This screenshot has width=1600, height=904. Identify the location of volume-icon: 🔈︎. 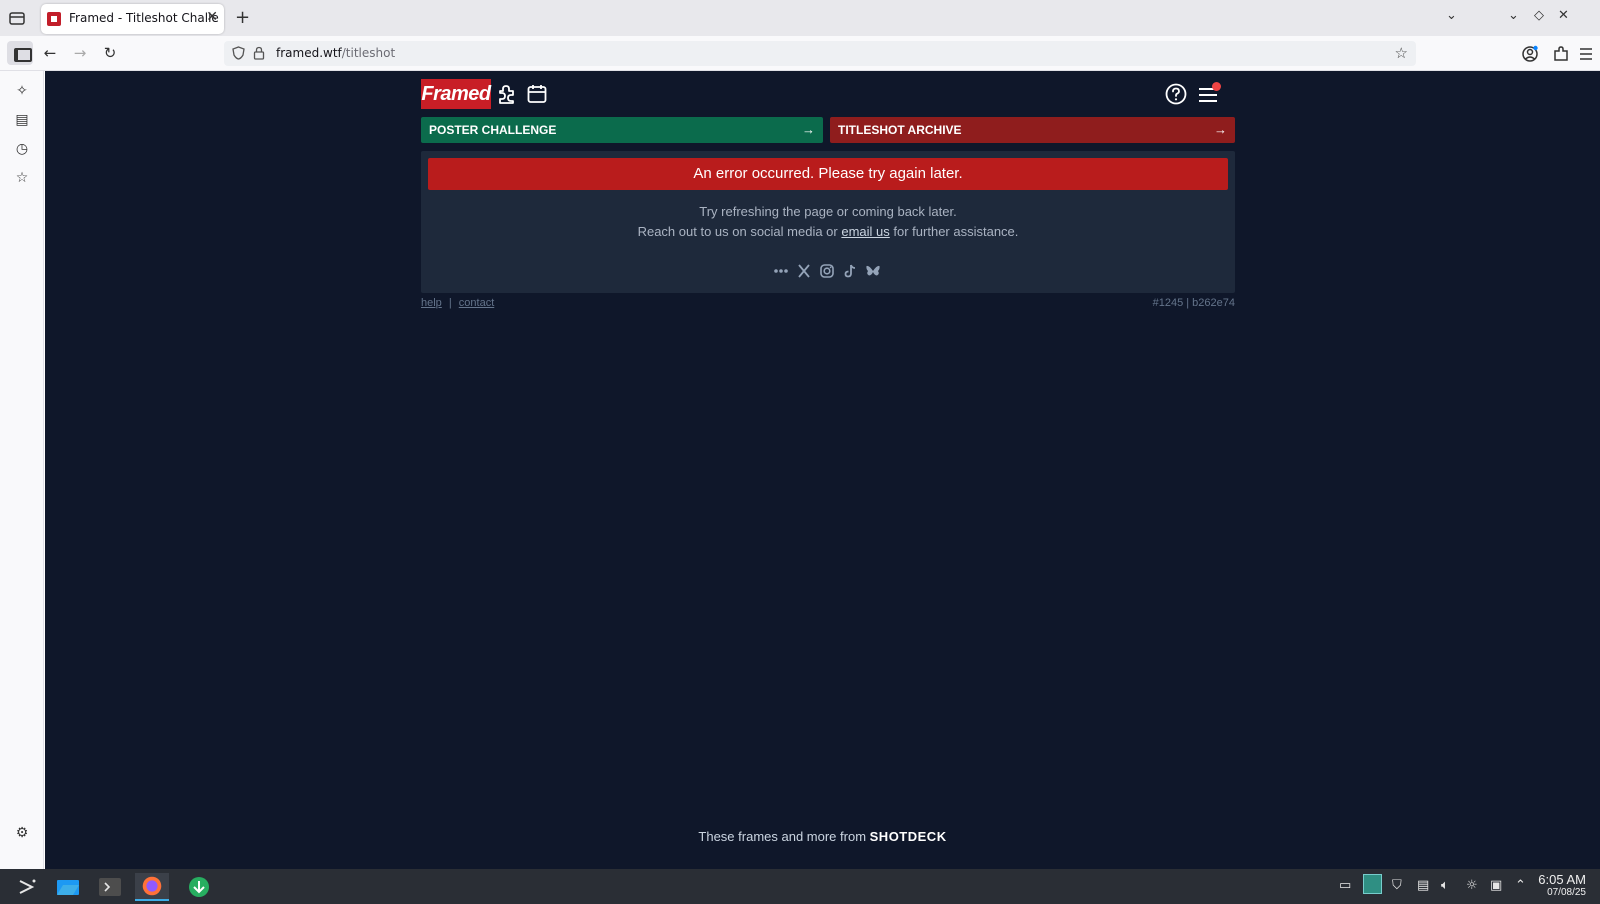
(1445, 885).